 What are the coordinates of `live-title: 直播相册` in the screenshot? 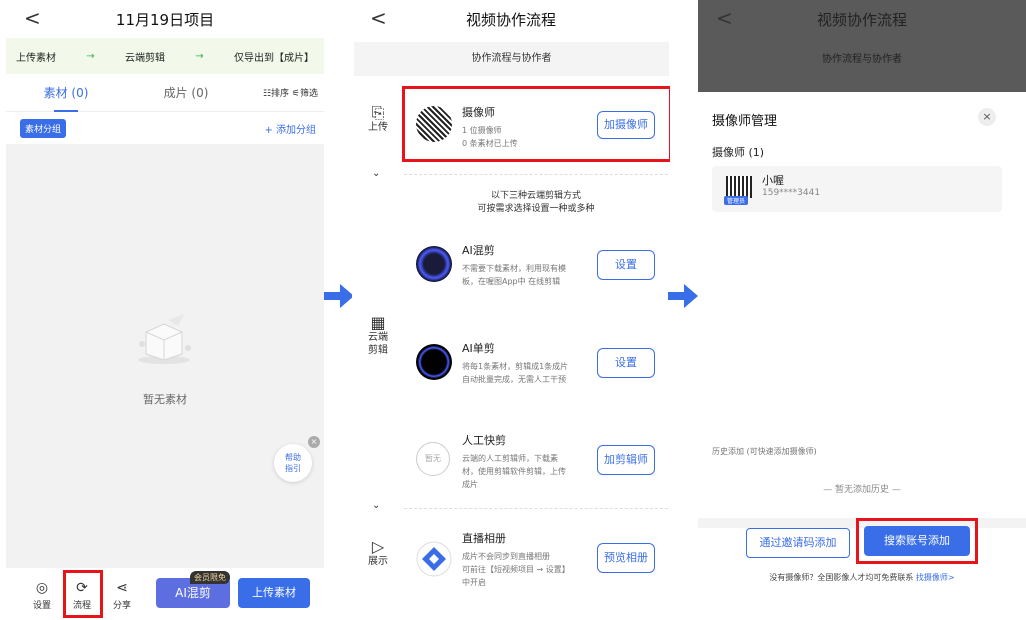 It's located at (484, 538).